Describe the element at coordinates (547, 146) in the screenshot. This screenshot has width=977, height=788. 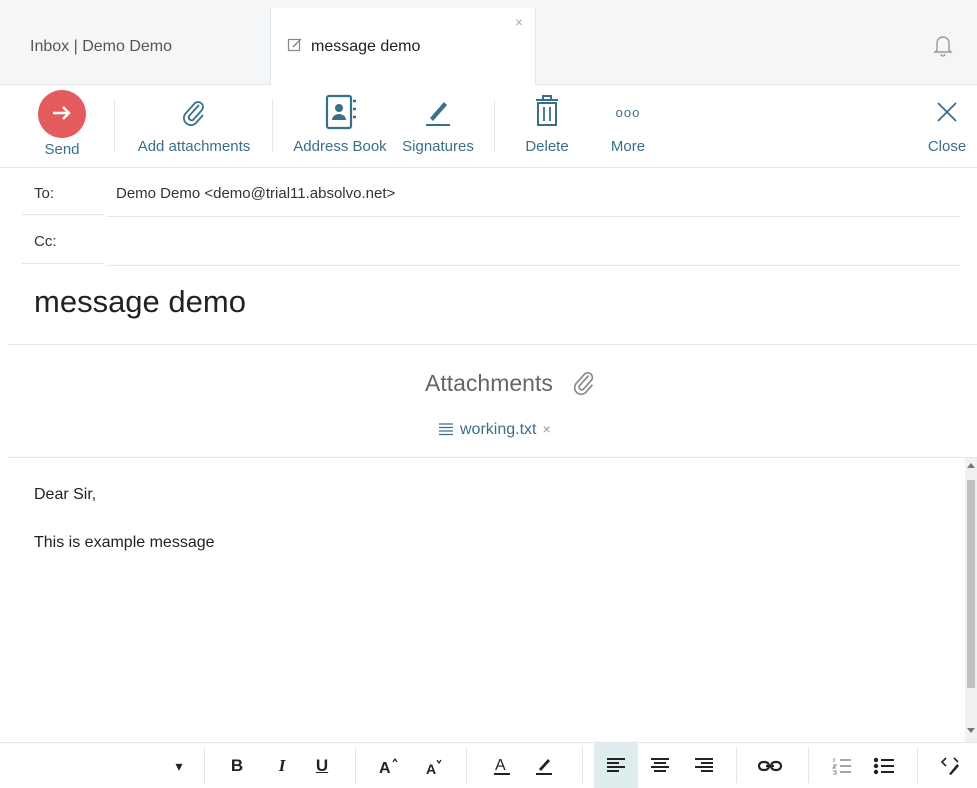
I see `delete-label: Delete` at that location.